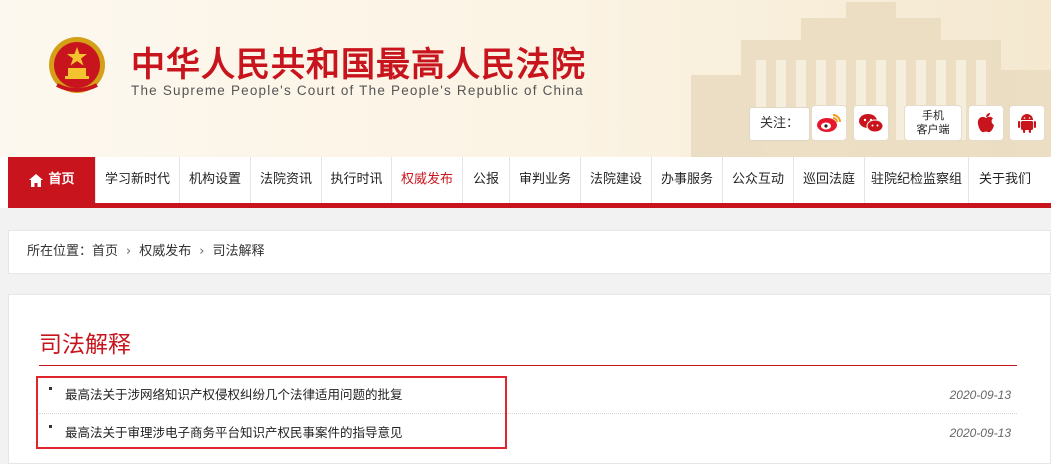 Image resolution: width=1051 pixels, height=464 pixels. I want to click on list-item: 最高法关于涉网络知识产权侵权纠纷几个法律适用问题的批复 2020-09-13, so click(528, 395).